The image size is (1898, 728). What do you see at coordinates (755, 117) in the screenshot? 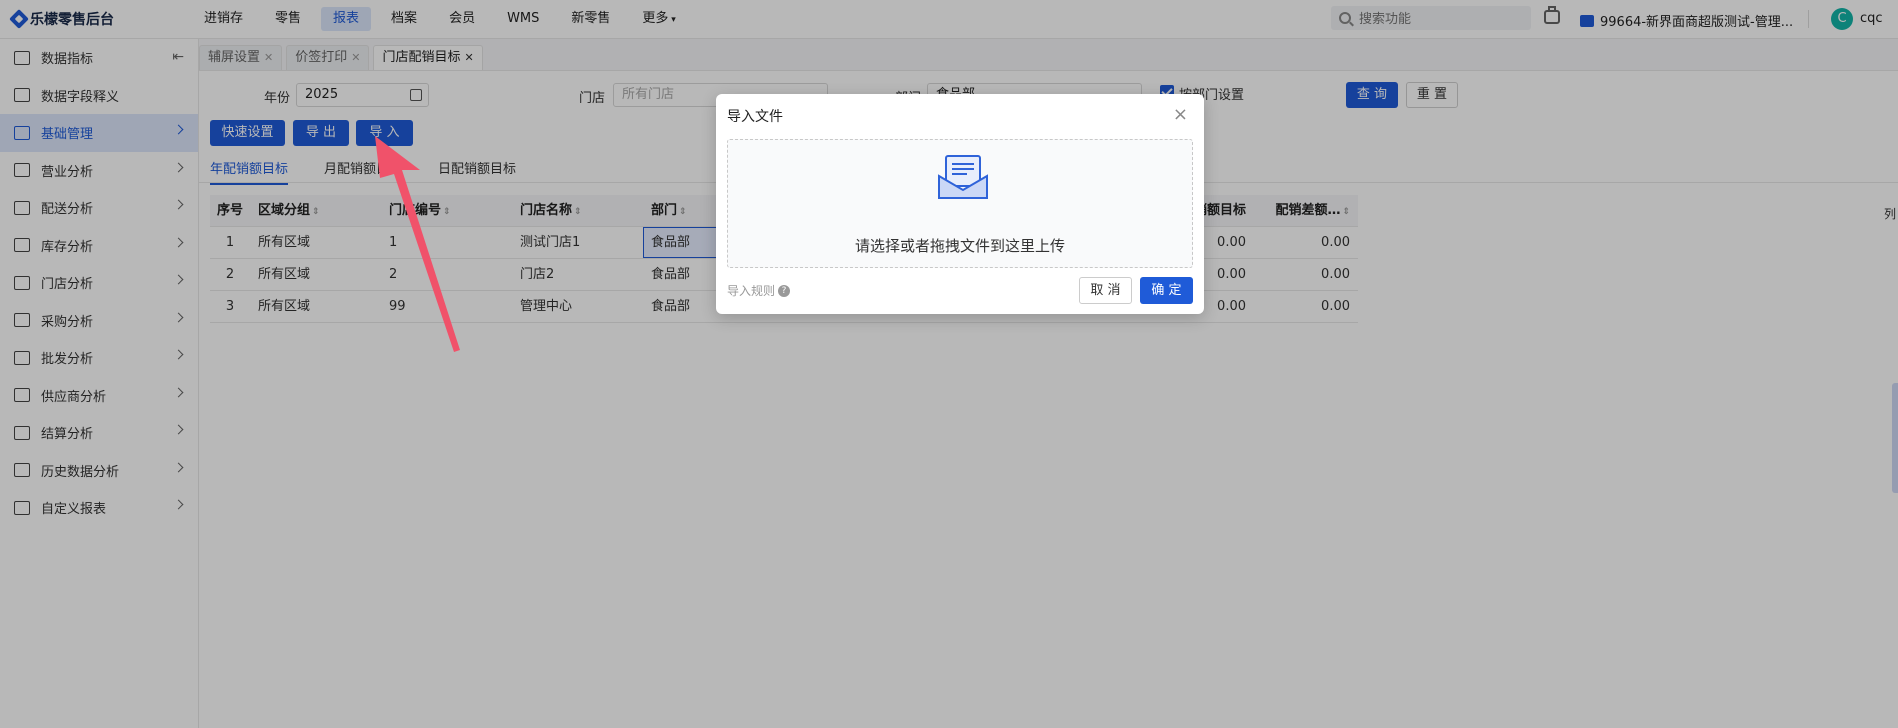
I see `dialog-title: 导入文件` at bounding box center [755, 117].